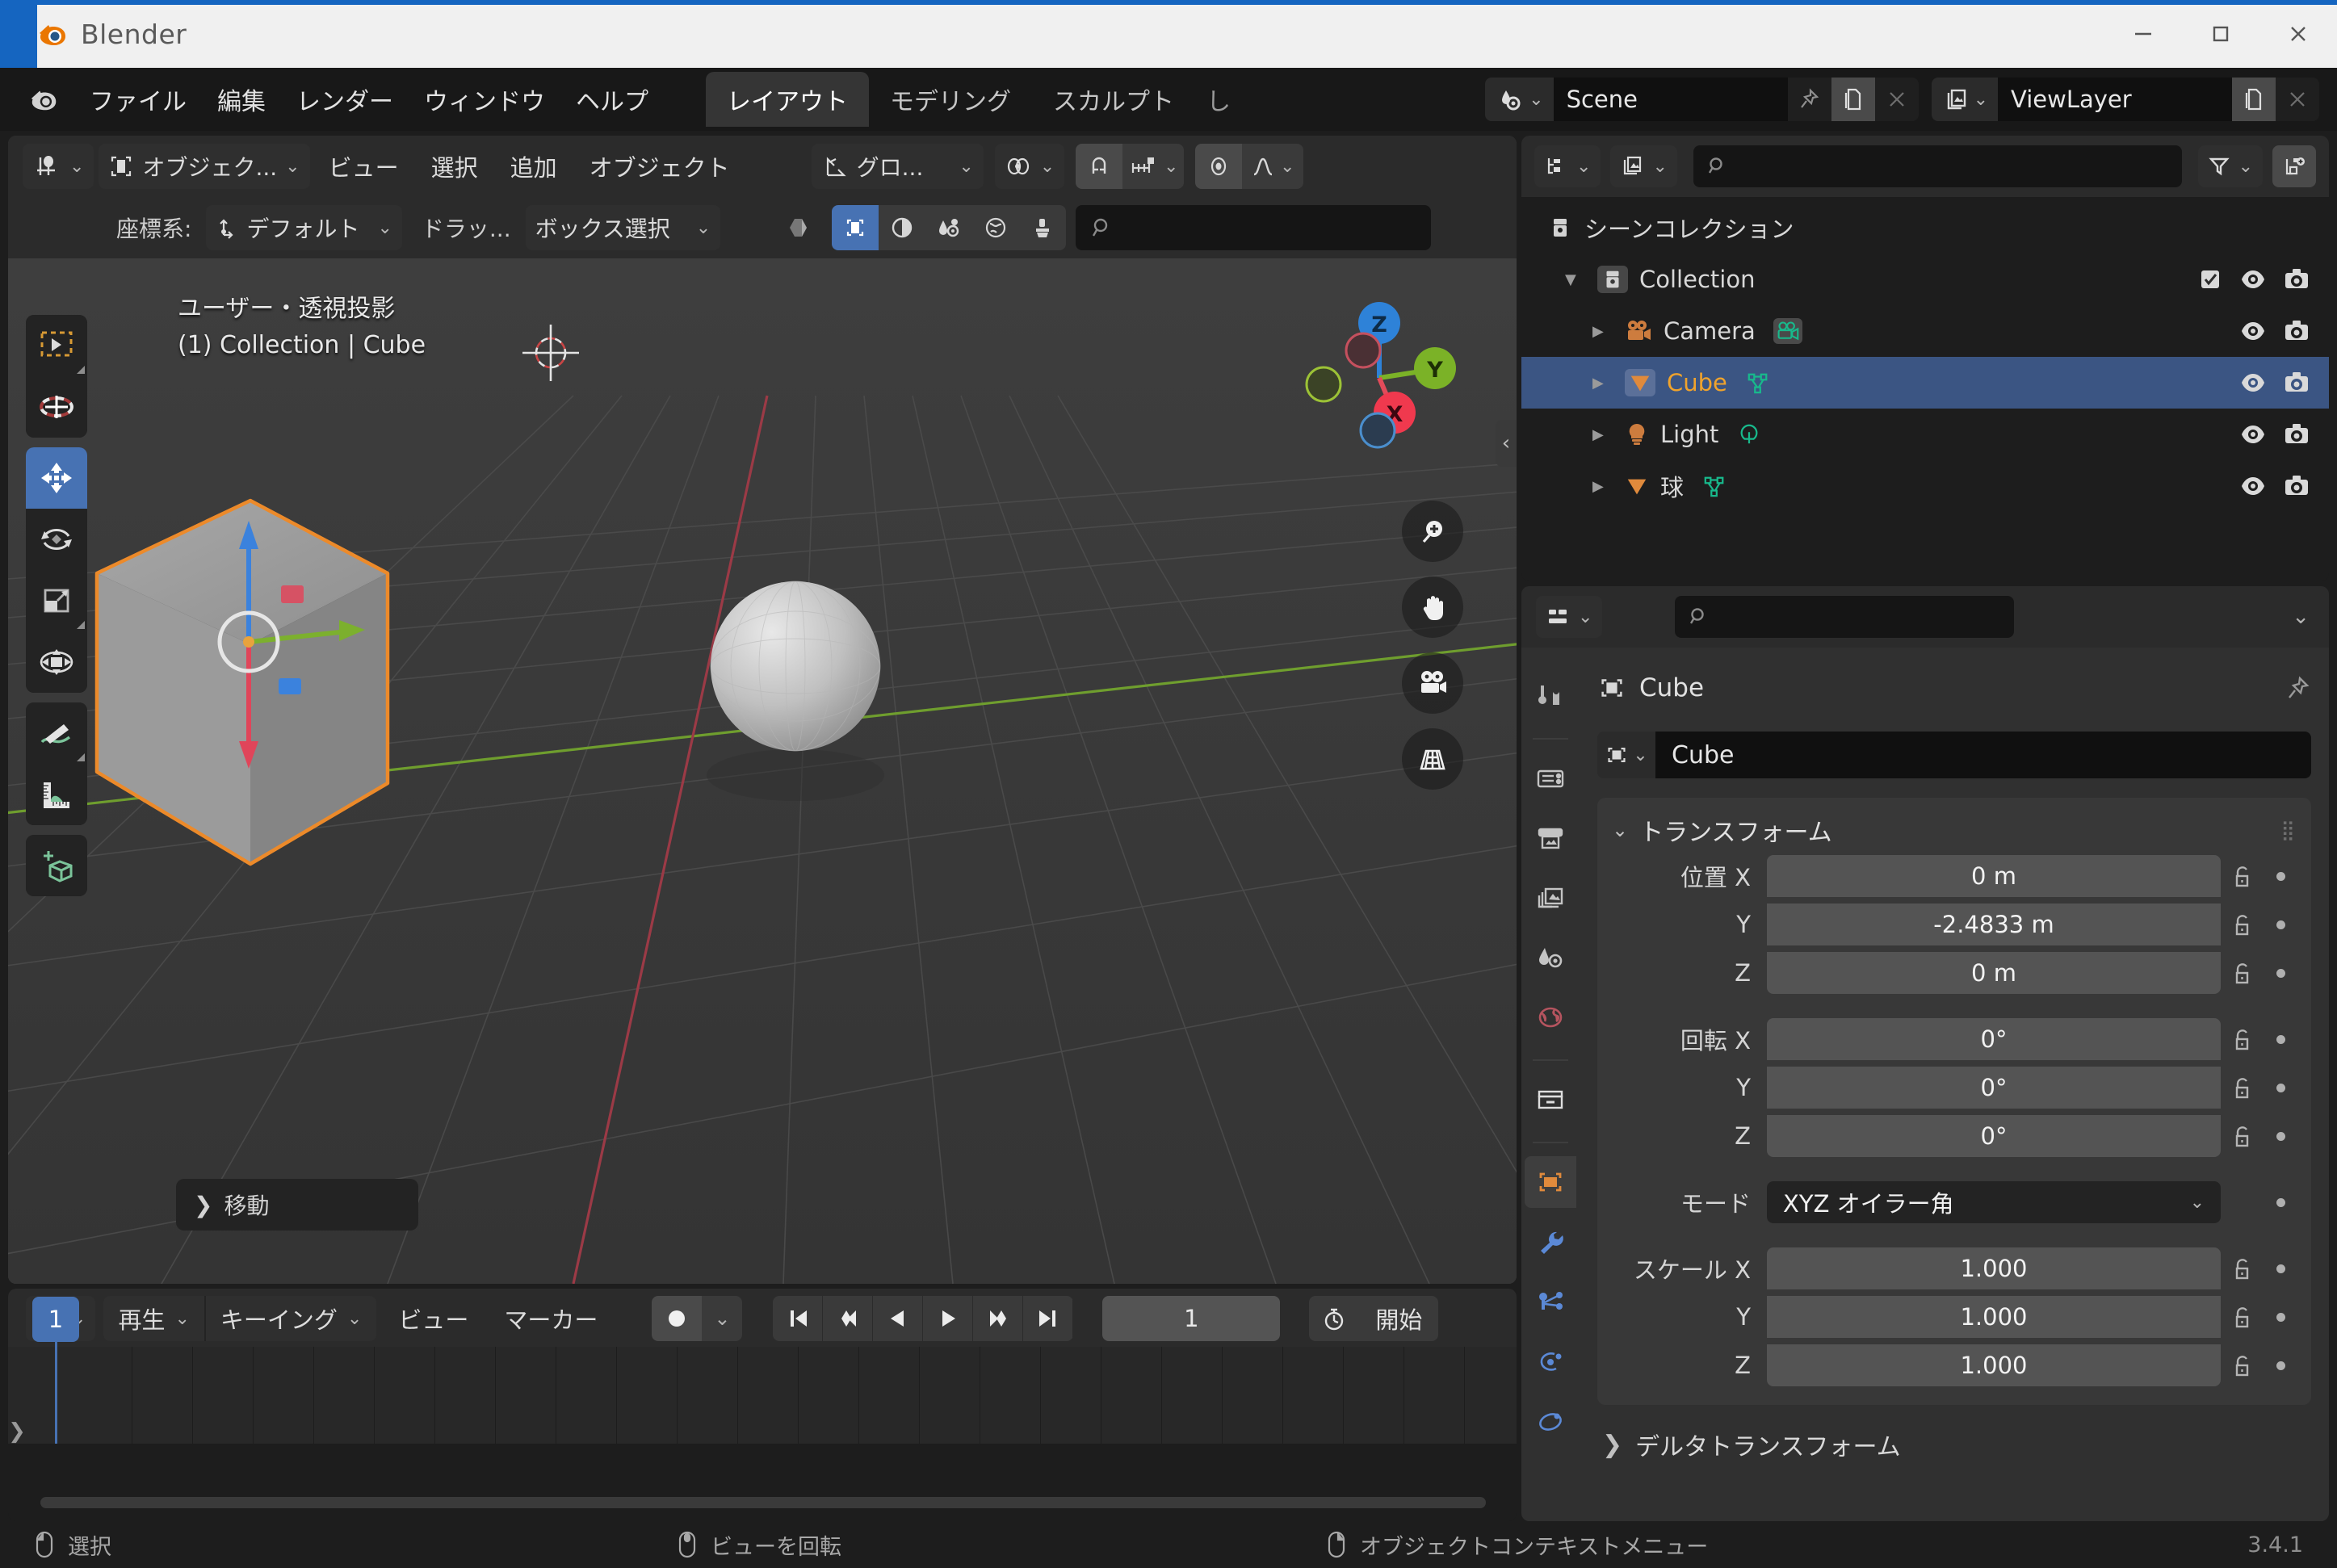 The height and width of the screenshot is (1568, 2337). I want to click on scale-y-field: 1.000, so click(1994, 1317).